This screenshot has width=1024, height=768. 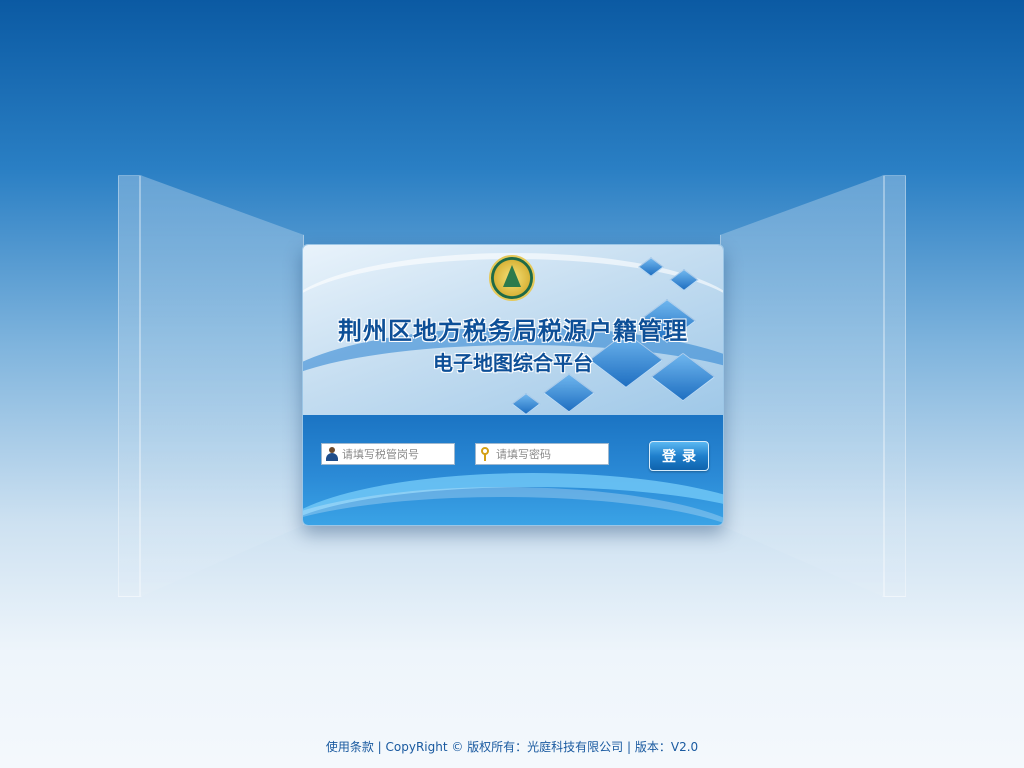 I want to click on key-icon, so click(x=486, y=454).